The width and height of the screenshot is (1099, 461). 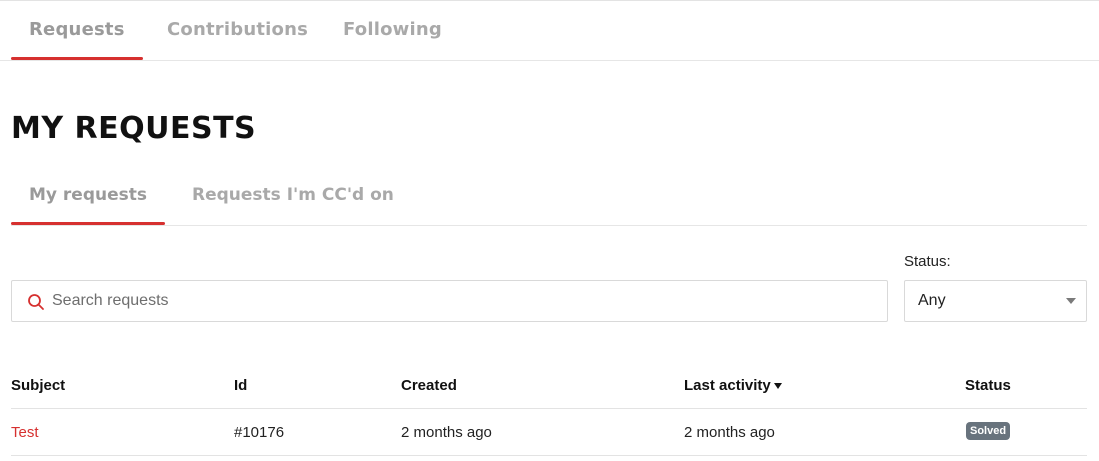 What do you see at coordinates (462, 301) in the screenshot?
I see `search-input` at bounding box center [462, 301].